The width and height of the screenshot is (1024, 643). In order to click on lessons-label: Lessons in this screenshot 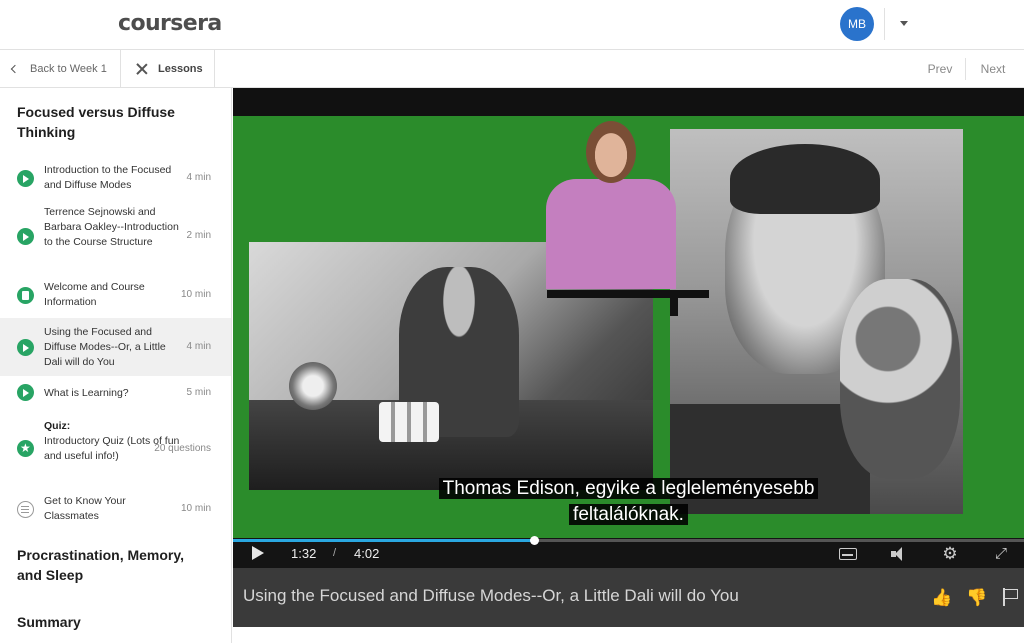, I will do `click(180, 69)`.